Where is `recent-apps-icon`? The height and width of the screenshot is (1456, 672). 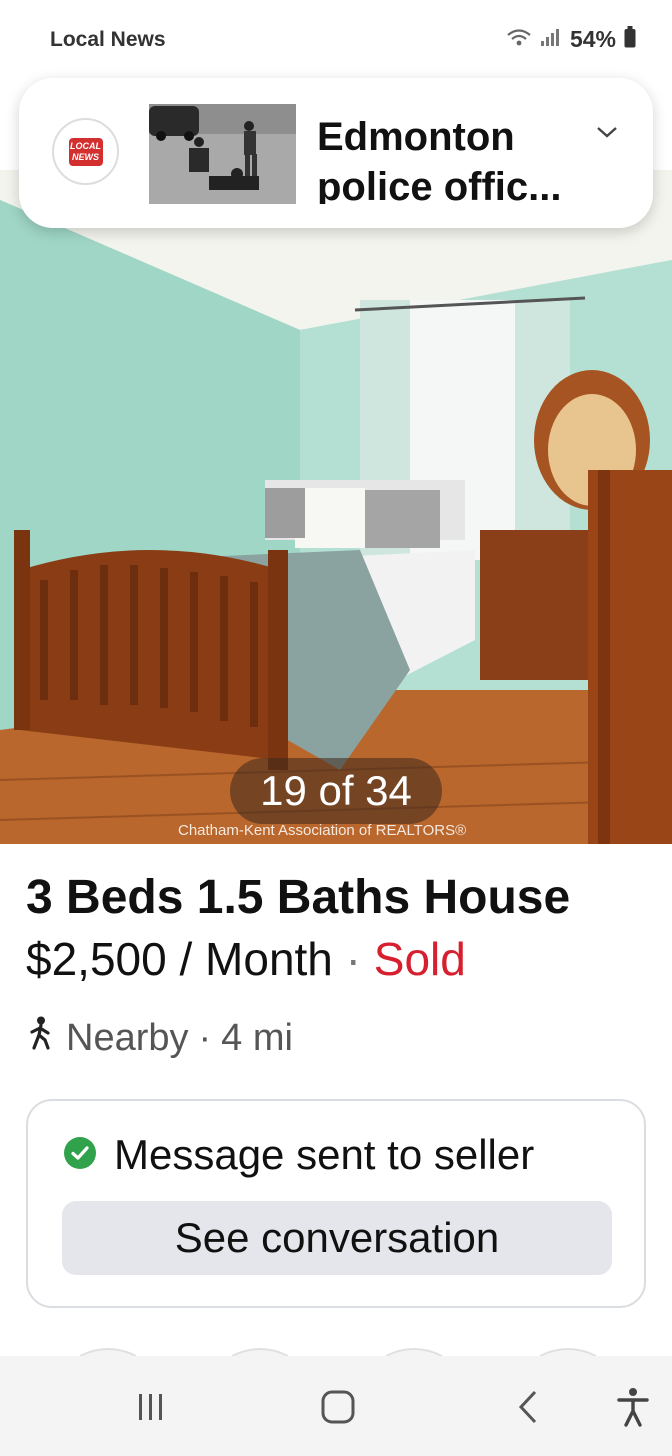
recent-apps-icon is located at coordinates (151, 1407).